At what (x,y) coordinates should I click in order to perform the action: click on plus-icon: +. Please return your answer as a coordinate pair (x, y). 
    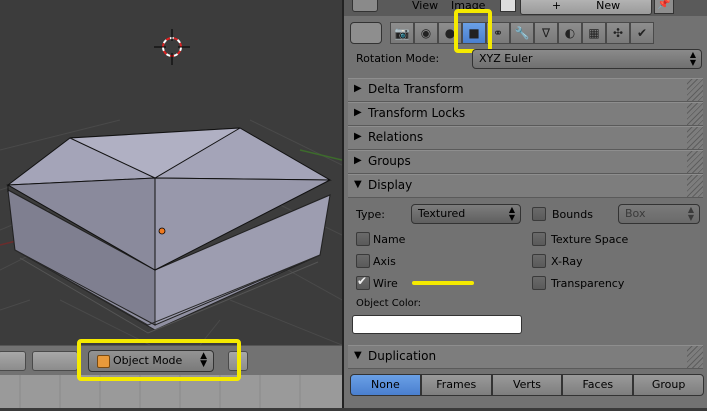
    Looking at the image, I should click on (574, 6).